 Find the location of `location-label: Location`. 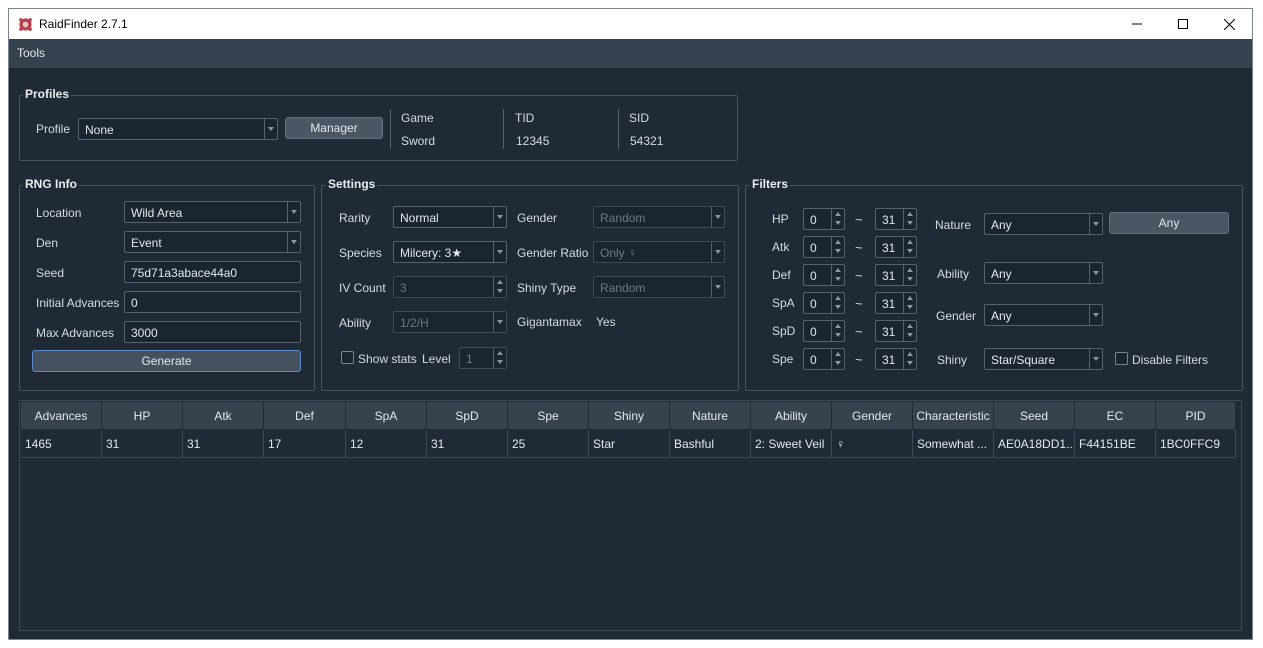

location-label: Location is located at coordinates (59, 213).